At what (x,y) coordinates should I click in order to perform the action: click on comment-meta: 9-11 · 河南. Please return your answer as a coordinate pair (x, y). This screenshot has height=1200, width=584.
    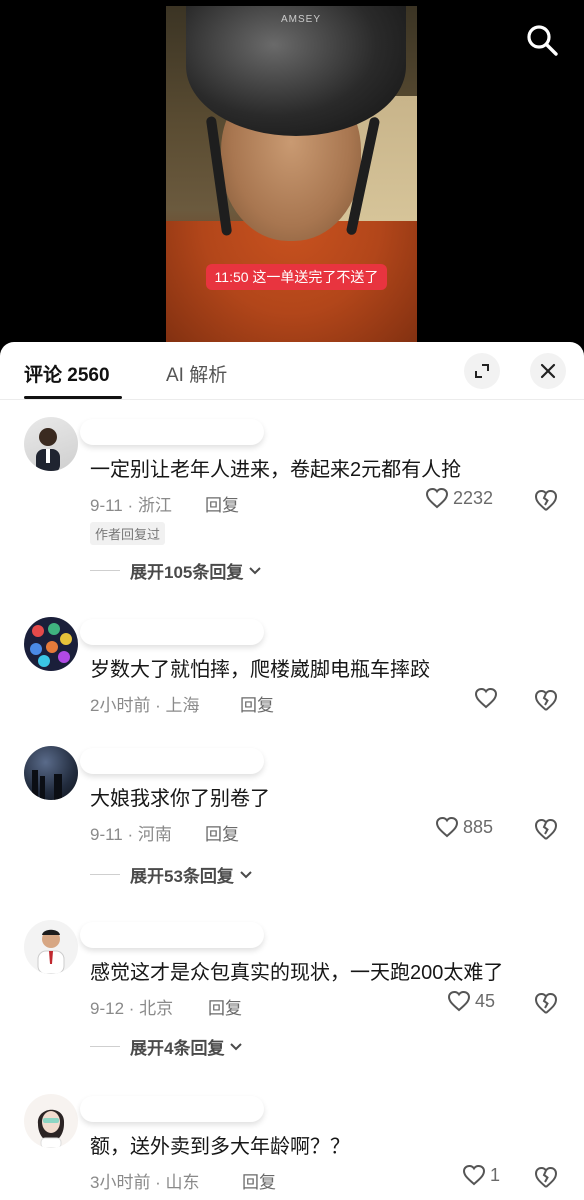
    Looking at the image, I should click on (131, 834).